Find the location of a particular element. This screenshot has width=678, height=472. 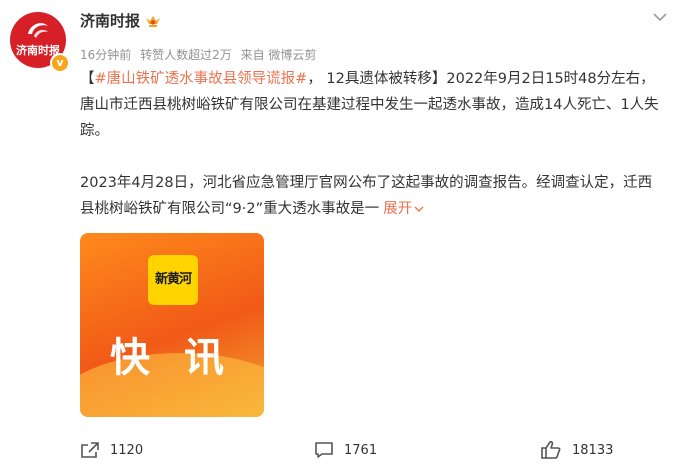

post-source: 来自 微博云剪 is located at coordinates (278, 55).